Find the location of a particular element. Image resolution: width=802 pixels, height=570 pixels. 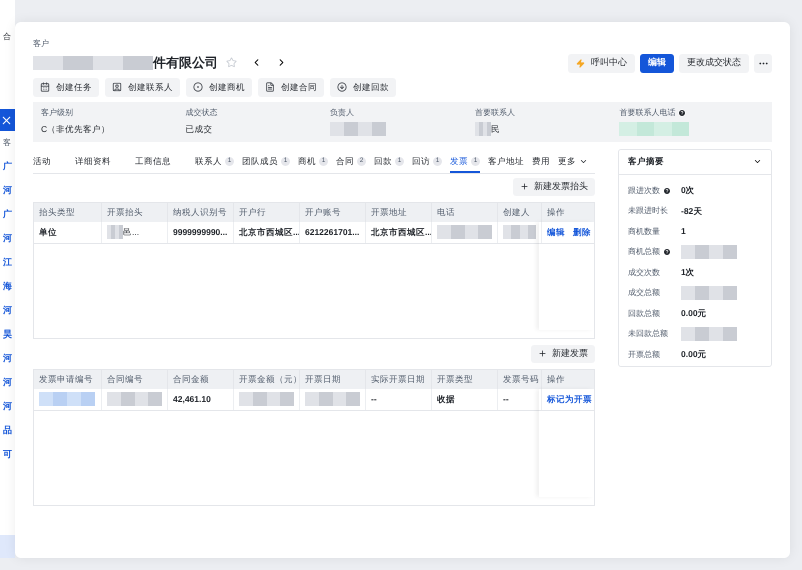

create-button: 创建合同 is located at coordinates (291, 87).